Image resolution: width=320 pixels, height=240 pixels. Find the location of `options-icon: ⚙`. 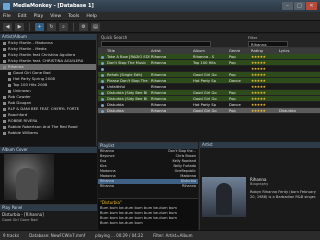

options-icon: ⚙ is located at coordinates (83, 26).